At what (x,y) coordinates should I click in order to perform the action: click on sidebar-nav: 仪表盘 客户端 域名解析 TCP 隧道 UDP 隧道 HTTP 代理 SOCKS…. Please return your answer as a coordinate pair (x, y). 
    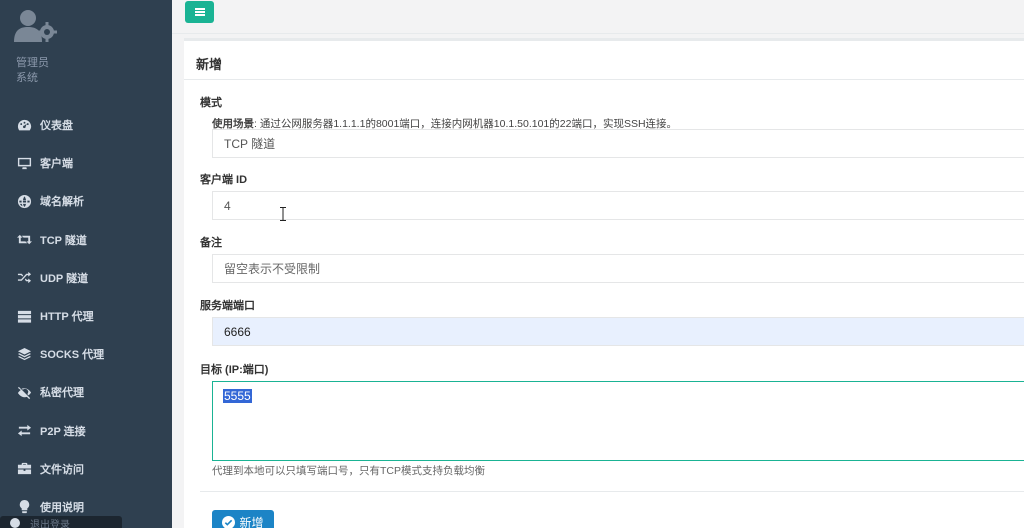
    Looking at the image, I should click on (86, 316).